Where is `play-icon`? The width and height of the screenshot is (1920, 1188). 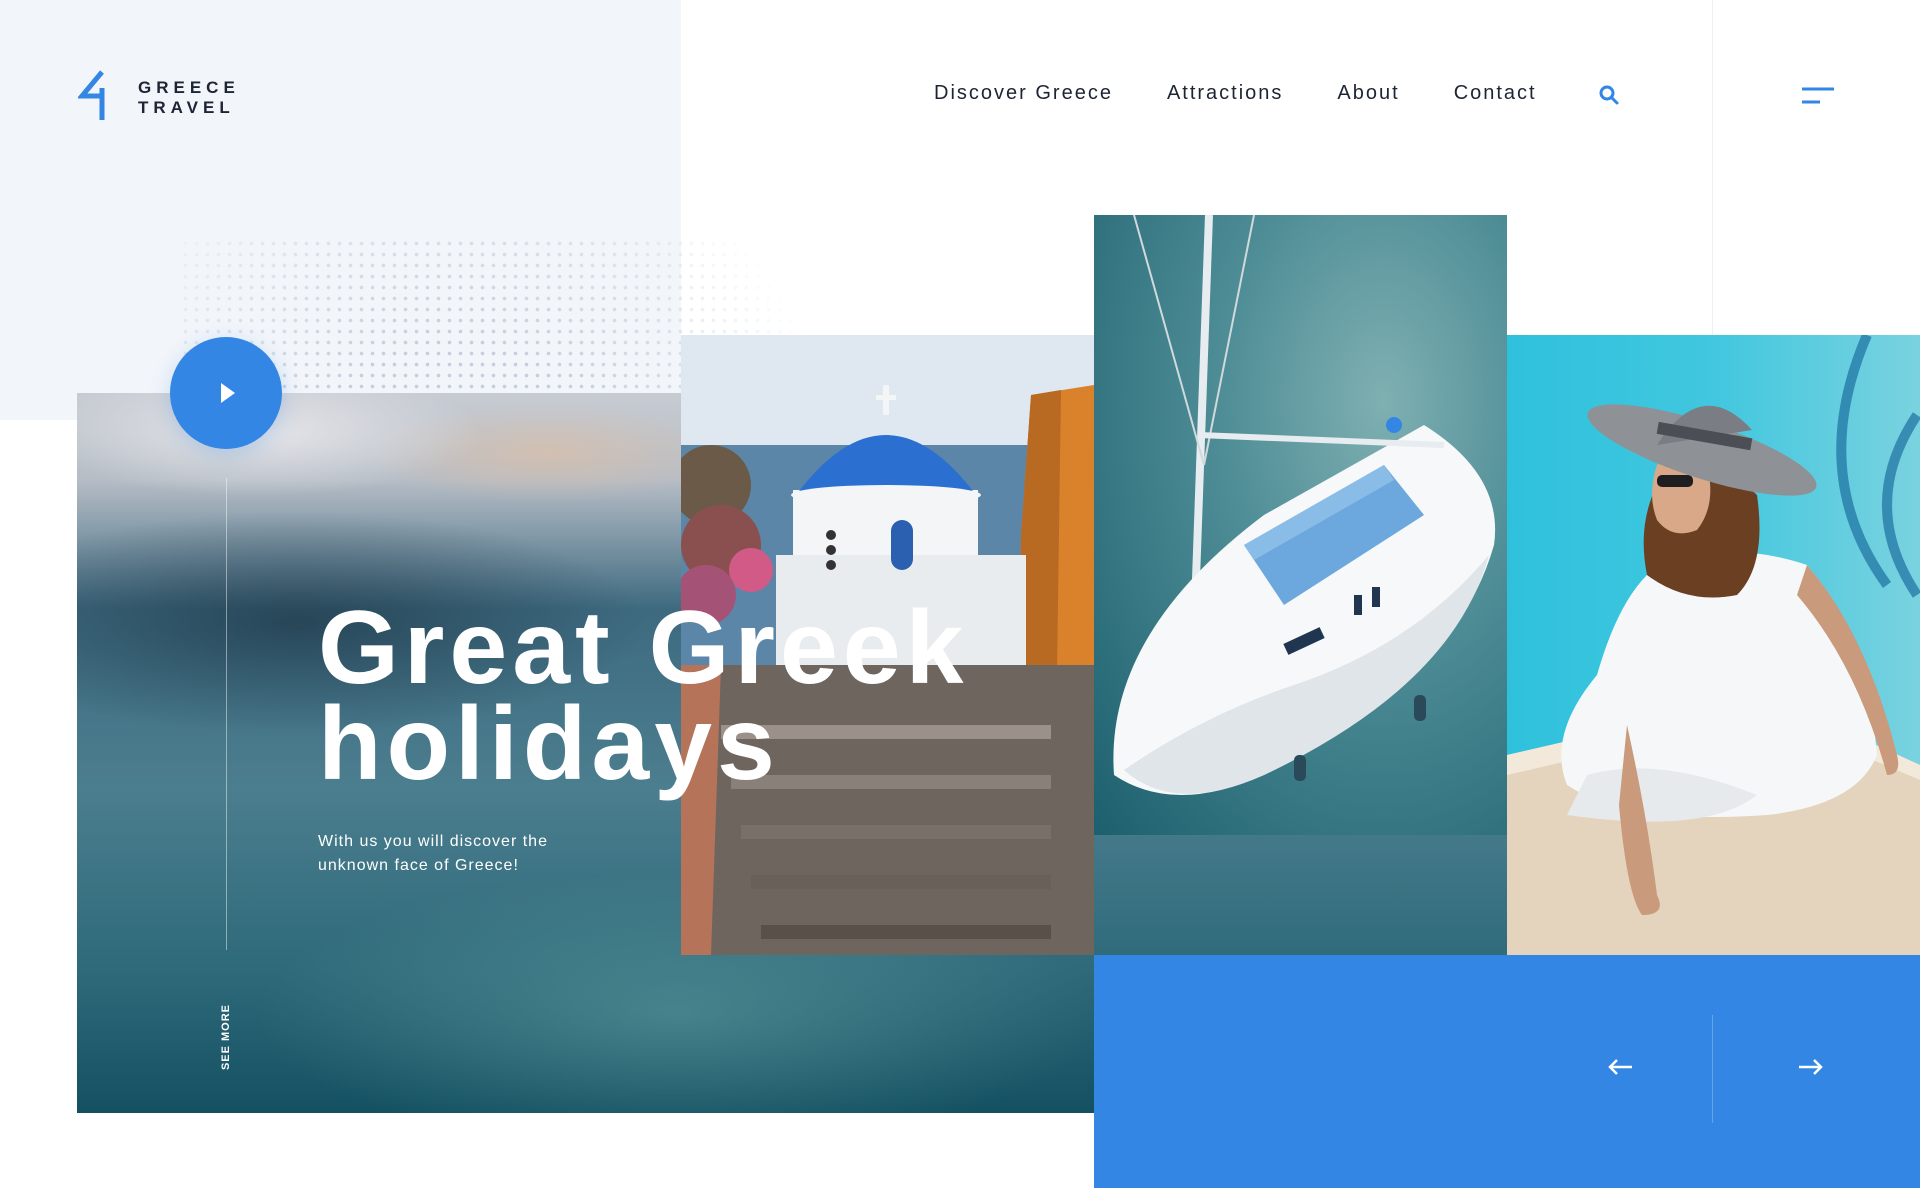 play-icon is located at coordinates (228, 393).